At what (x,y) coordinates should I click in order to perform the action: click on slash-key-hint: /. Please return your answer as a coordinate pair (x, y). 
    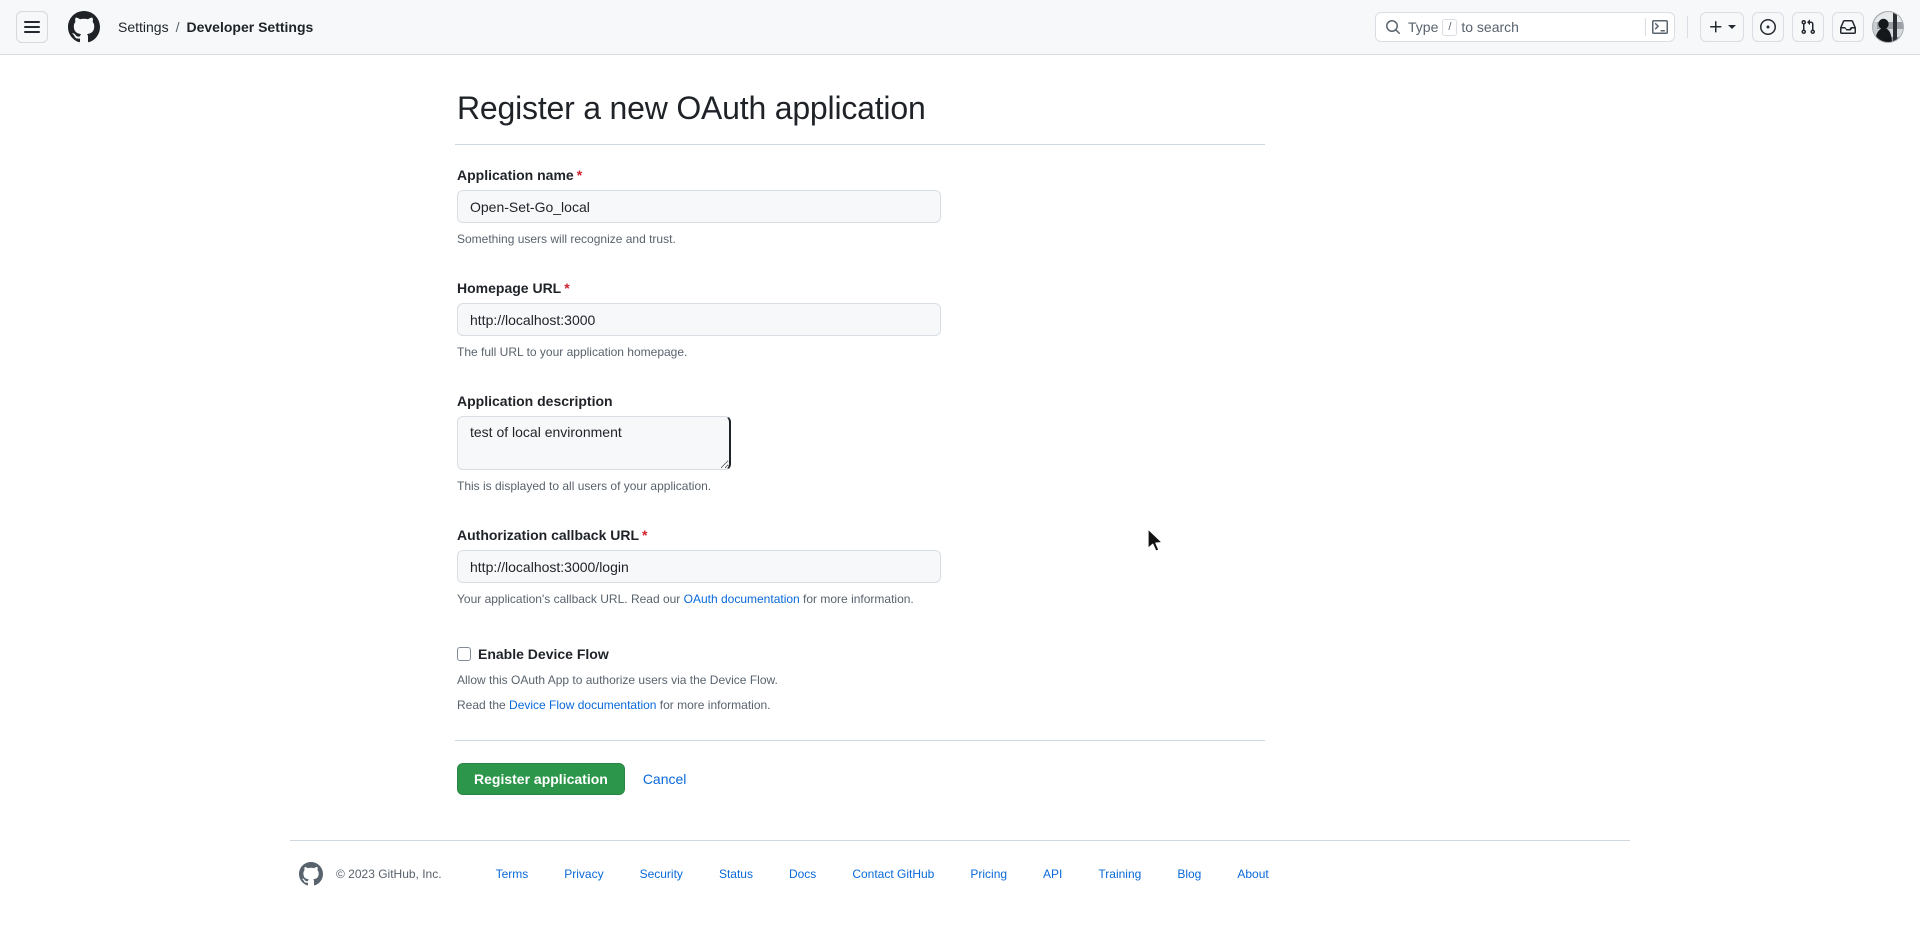
    Looking at the image, I should click on (1450, 27).